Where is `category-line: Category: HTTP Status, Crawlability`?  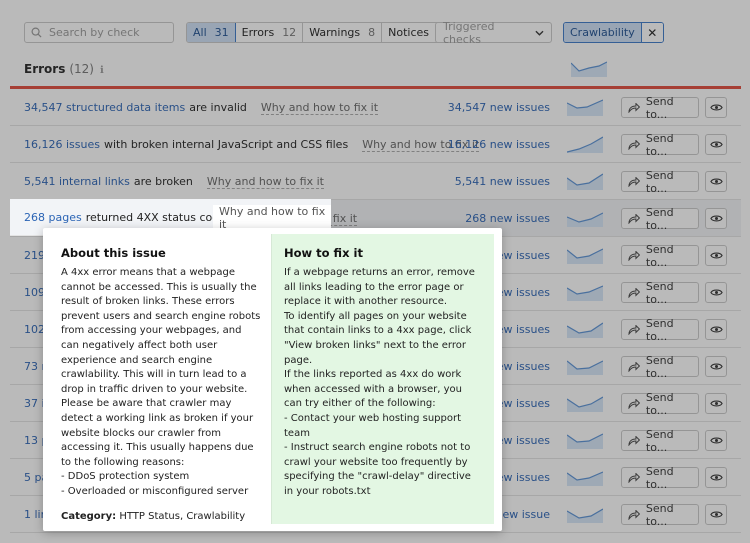 category-line: Category: HTTP Status, Crawlability is located at coordinates (161, 516).